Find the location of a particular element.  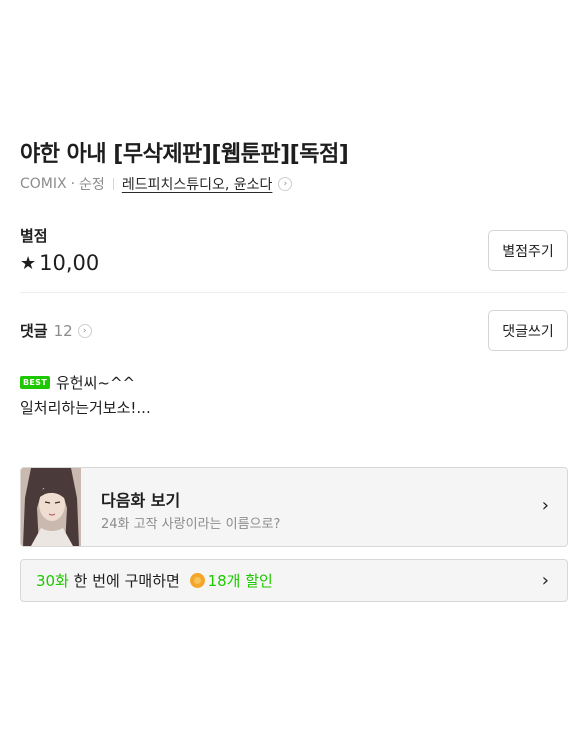

bundle-discount: 18개 할인 is located at coordinates (240, 581).